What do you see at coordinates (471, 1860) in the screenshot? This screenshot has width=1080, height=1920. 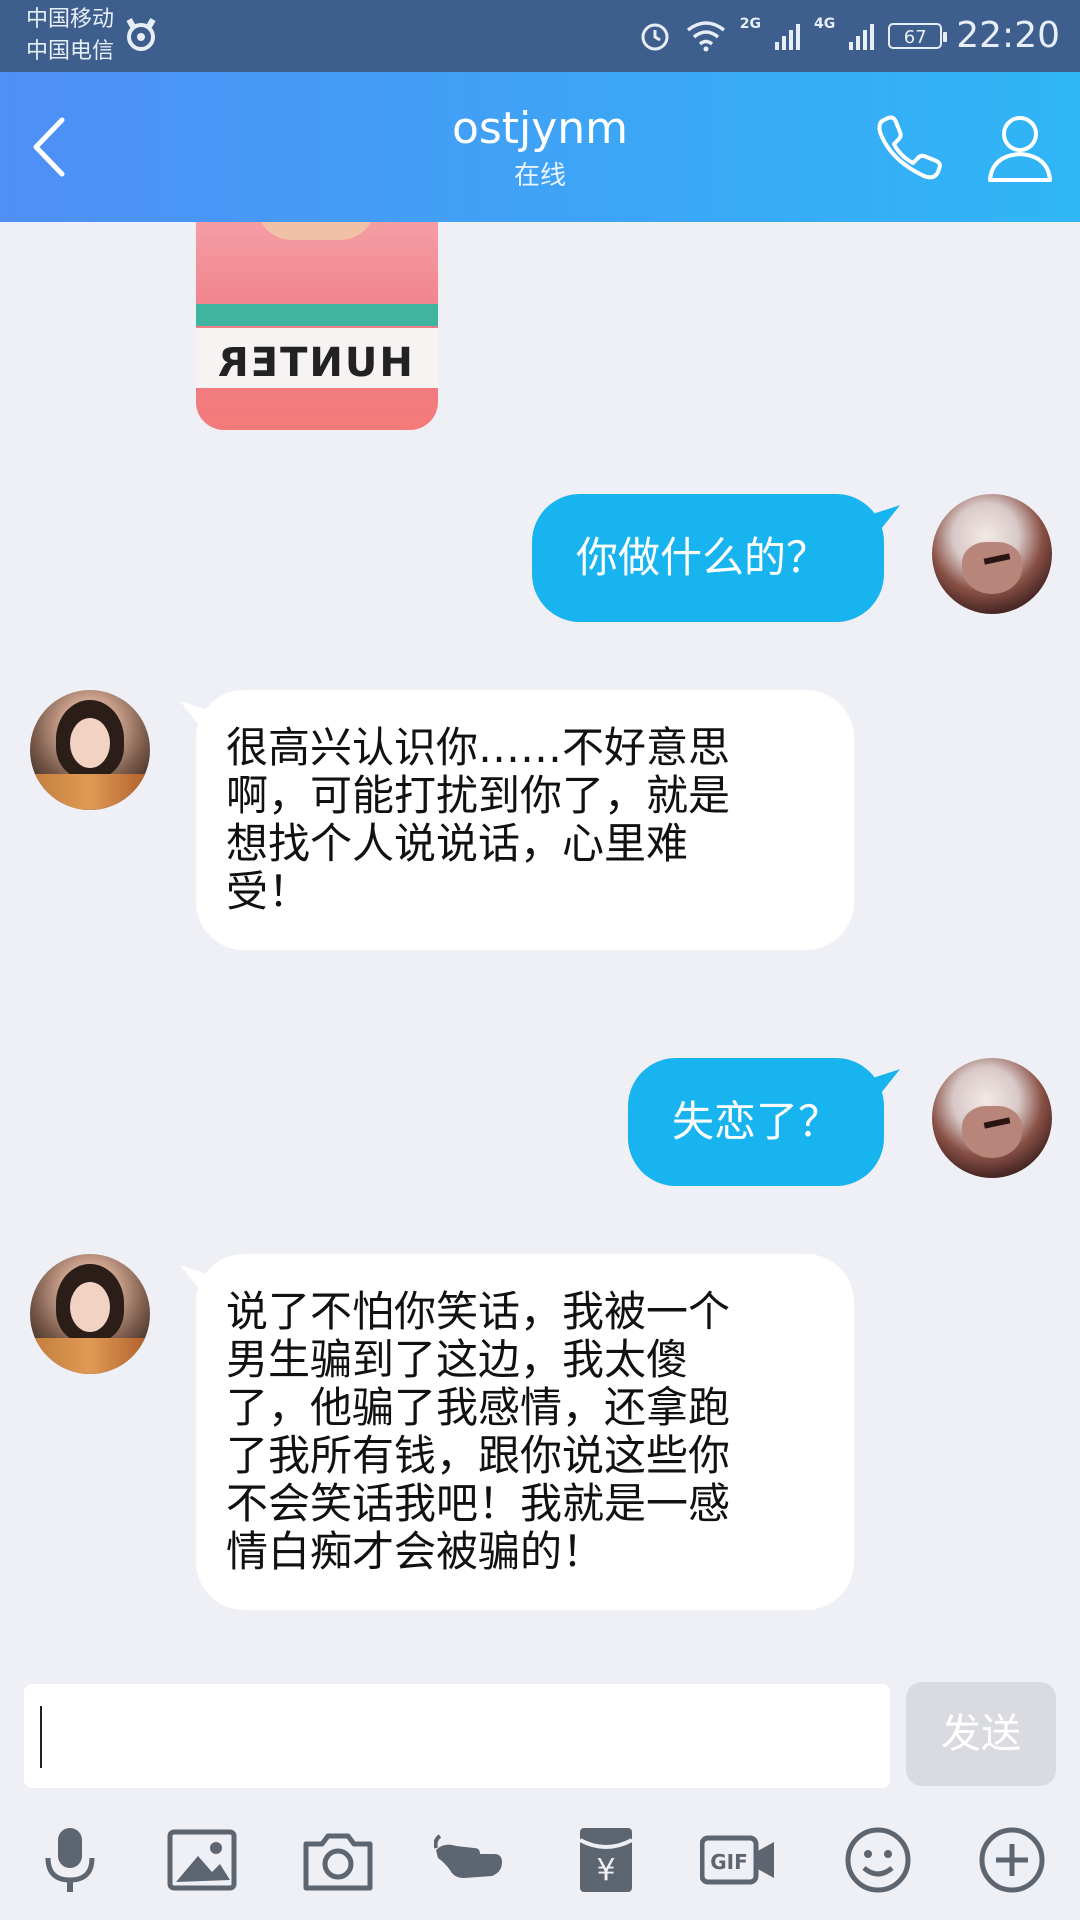 I see `poke-icon` at bounding box center [471, 1860].